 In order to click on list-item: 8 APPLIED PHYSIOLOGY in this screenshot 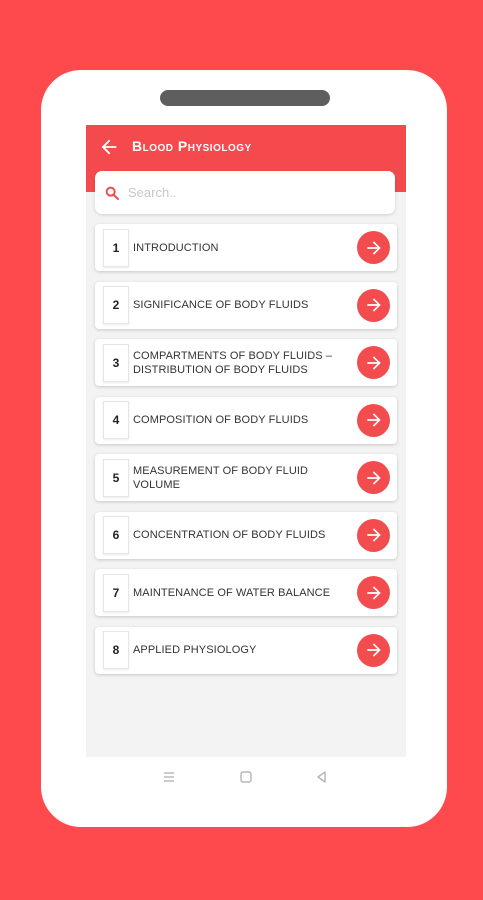, I will do `click(246, 650)`.